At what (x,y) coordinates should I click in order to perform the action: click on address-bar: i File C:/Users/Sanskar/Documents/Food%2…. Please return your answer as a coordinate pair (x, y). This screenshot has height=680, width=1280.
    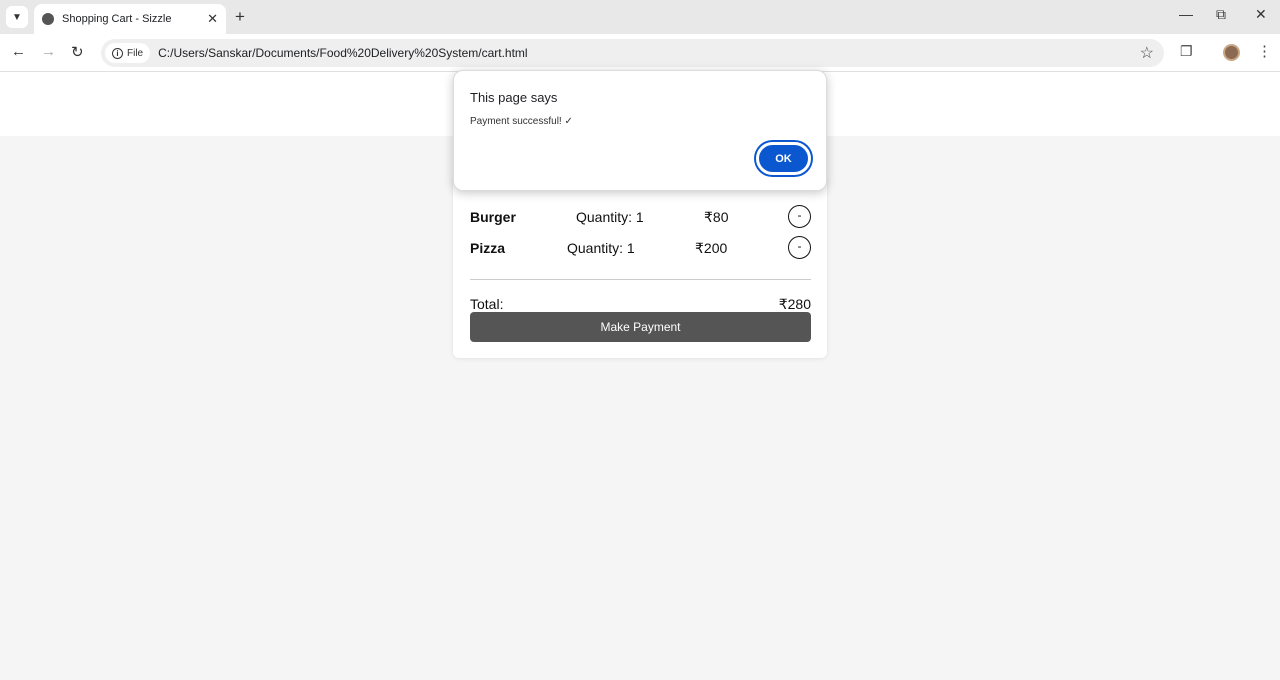
    Looking at the image, I should click on (632, 53).